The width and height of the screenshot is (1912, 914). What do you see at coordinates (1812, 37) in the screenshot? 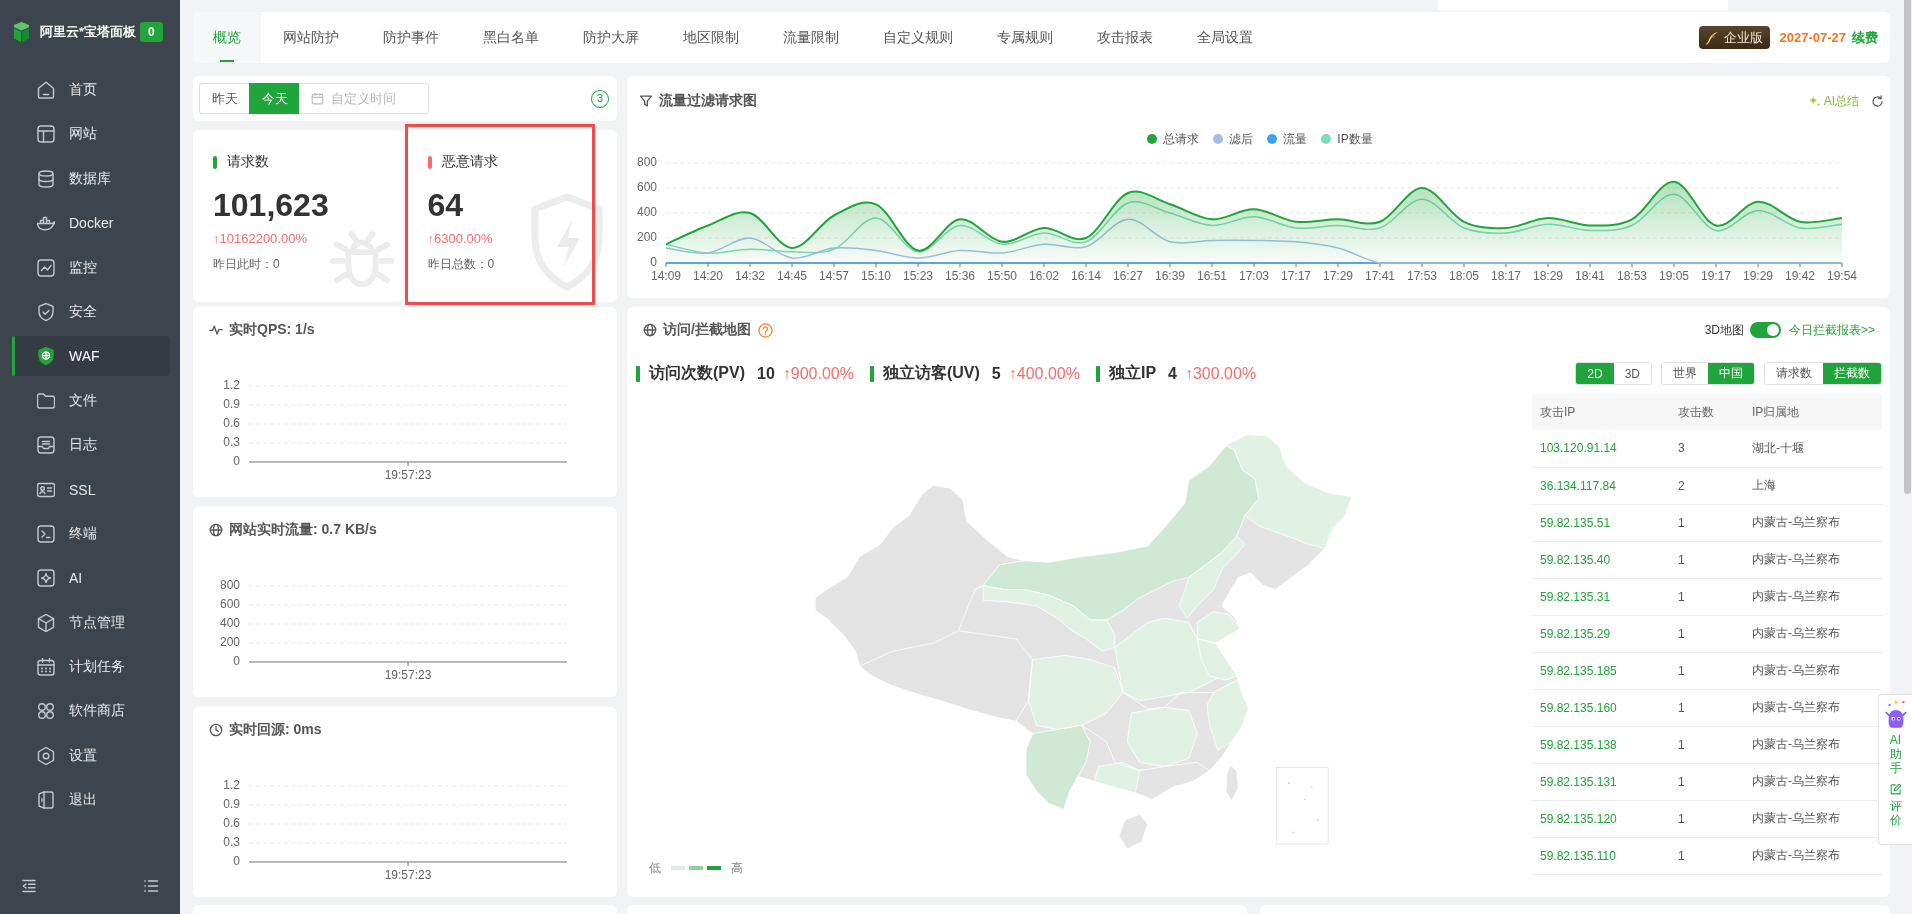
I see `expiry-date: 2027-07-27` at bounding box center [1812, 37].